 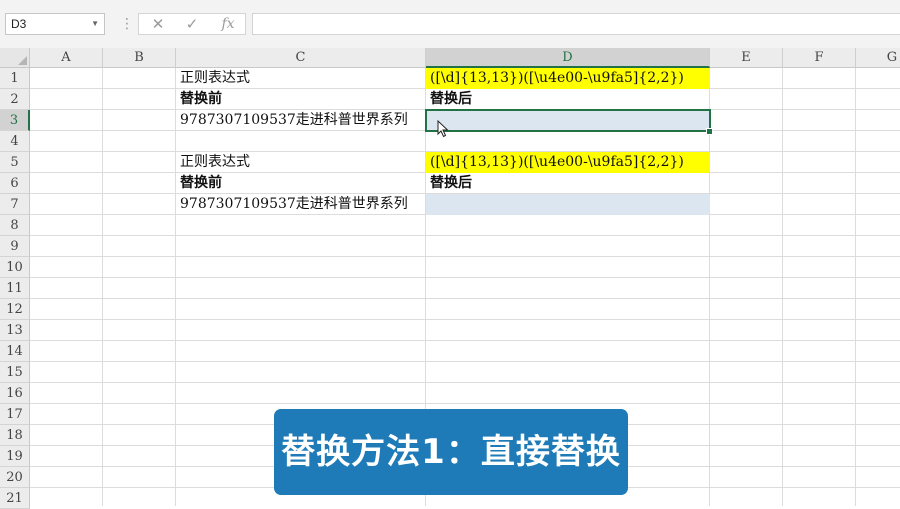 I want to click on cell-d2: 替换后, so click(x=568, y=99).